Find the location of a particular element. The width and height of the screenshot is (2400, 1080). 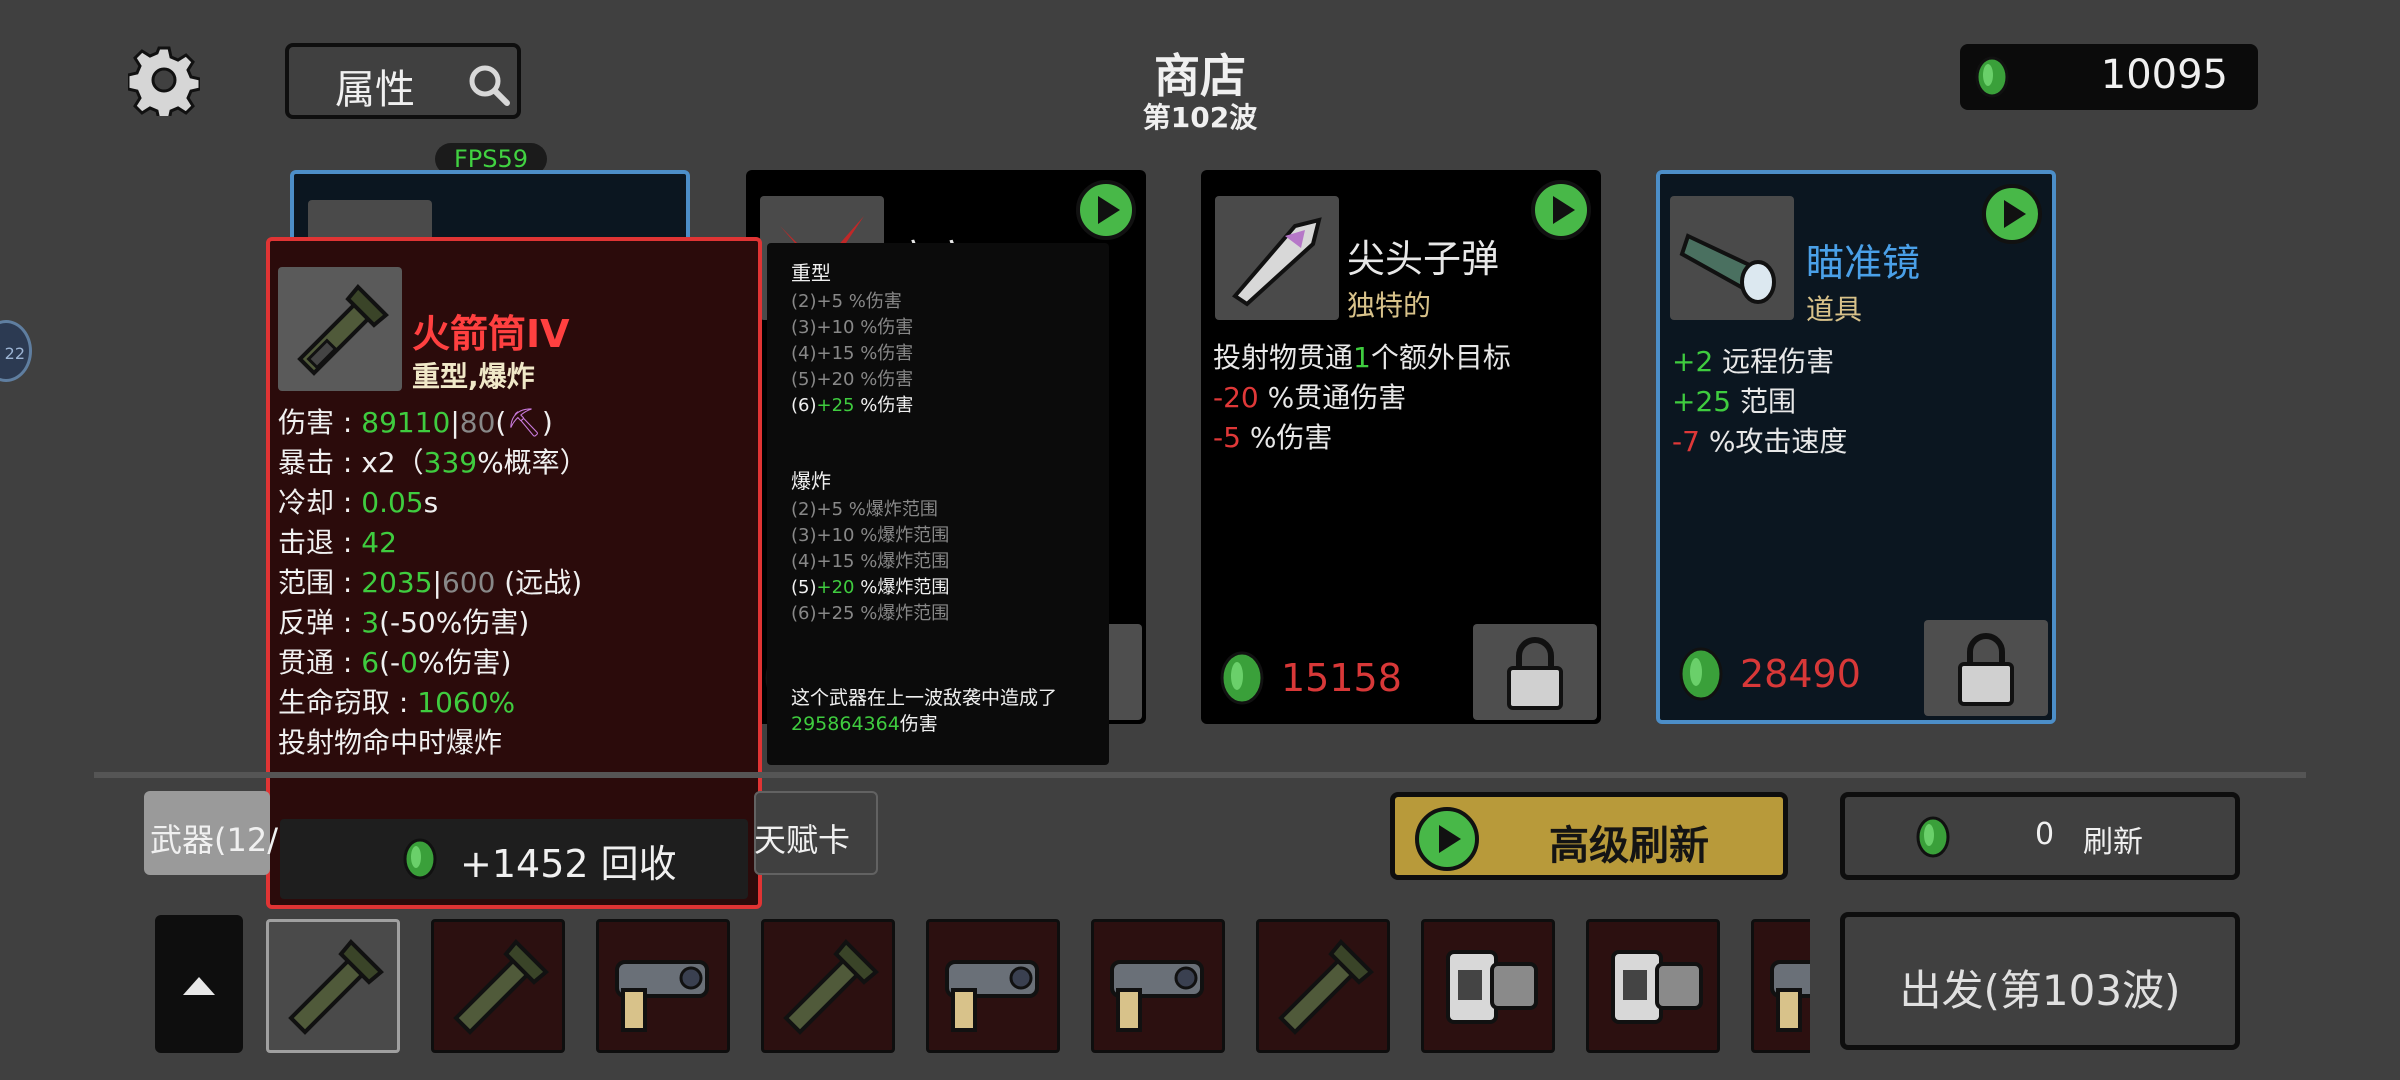

expand-inventory-button is located at coordinates (199, 984).